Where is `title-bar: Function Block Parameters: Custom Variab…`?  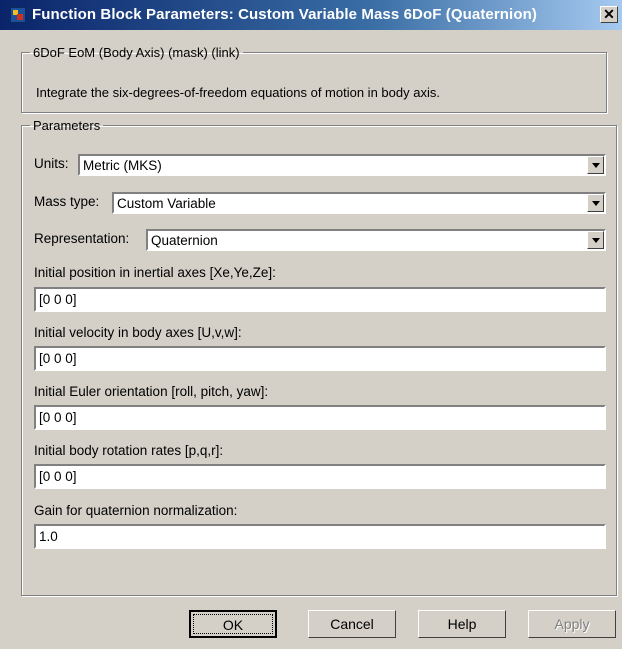
title-bar: Function Block Parameters: Custom Variab… is located at coordinates (311, 15).